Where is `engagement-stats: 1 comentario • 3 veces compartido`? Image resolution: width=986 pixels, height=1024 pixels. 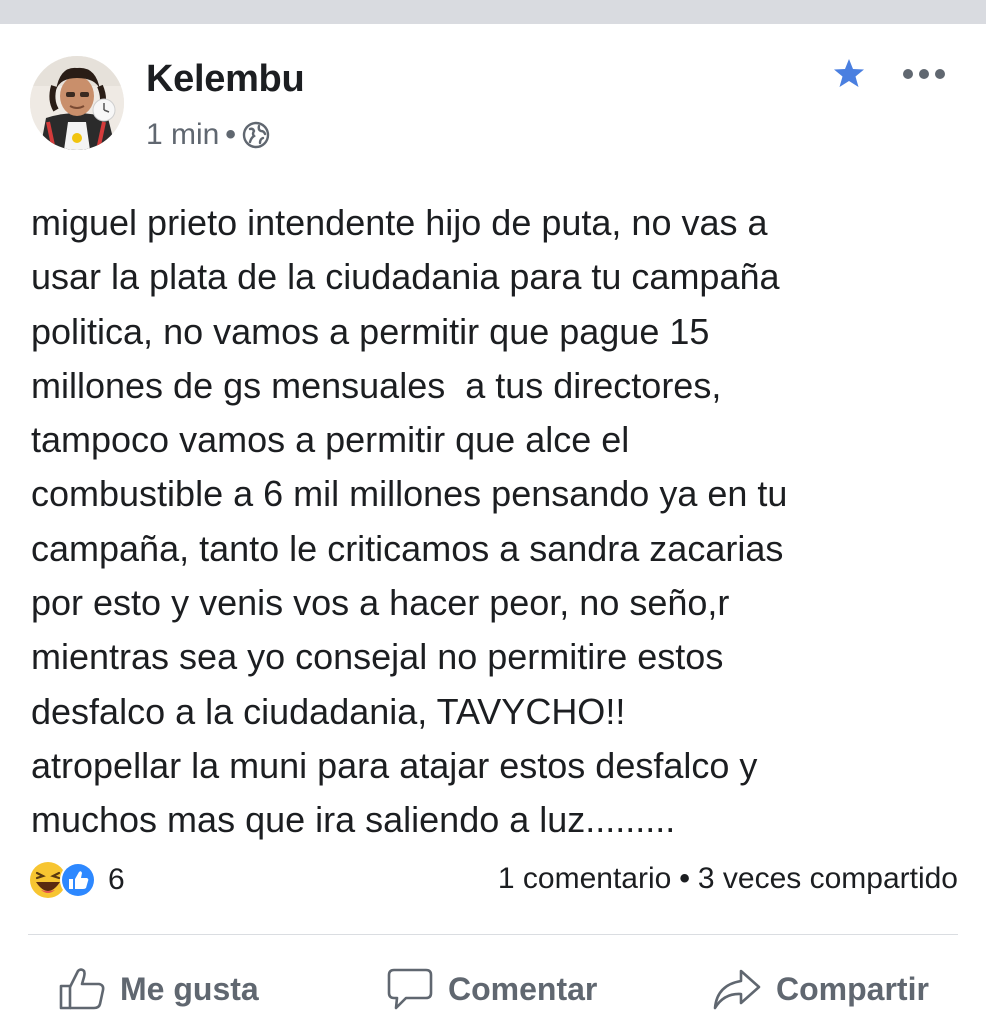 engagement-stats: 1 comentario • 3 veces compartido is located at coordinates (728, 879).